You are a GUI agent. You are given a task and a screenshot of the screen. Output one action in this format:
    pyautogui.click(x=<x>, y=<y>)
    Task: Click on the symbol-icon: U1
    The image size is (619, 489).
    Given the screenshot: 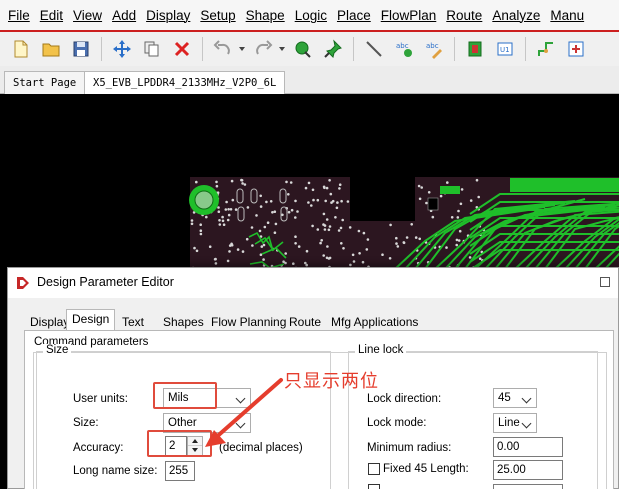 What is the action you would take?
    pyautogui.click(x=505, y=49)
    